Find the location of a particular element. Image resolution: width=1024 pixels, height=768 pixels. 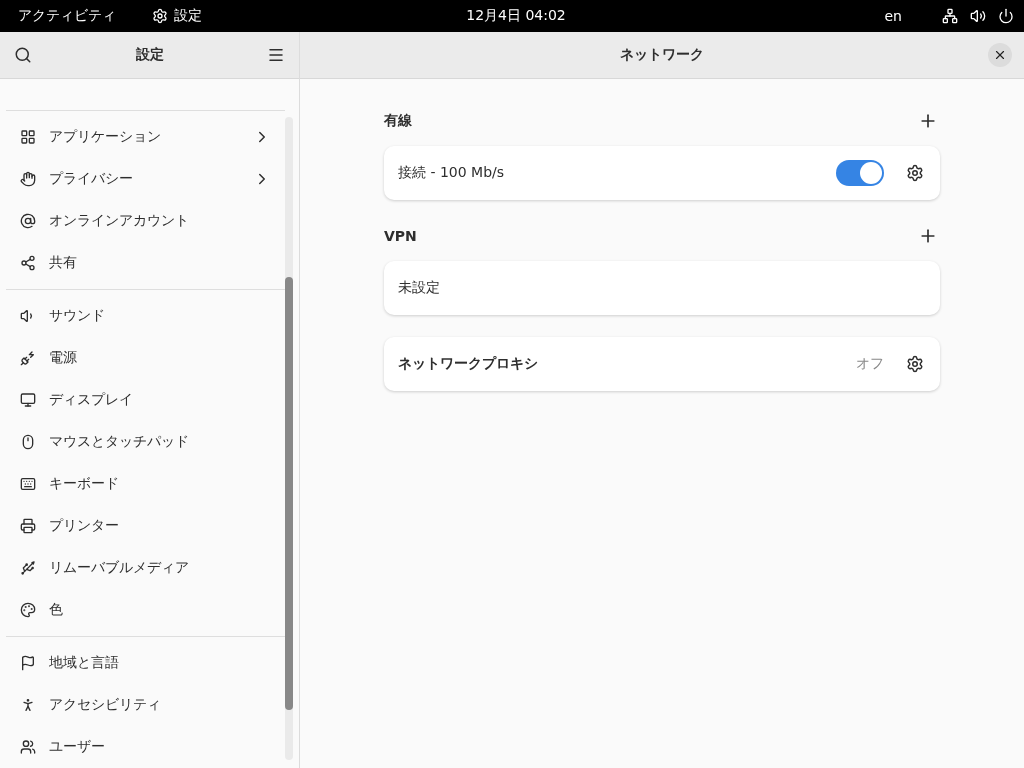

sidebar-item: プライバシー is located at coordinates (145, 179).